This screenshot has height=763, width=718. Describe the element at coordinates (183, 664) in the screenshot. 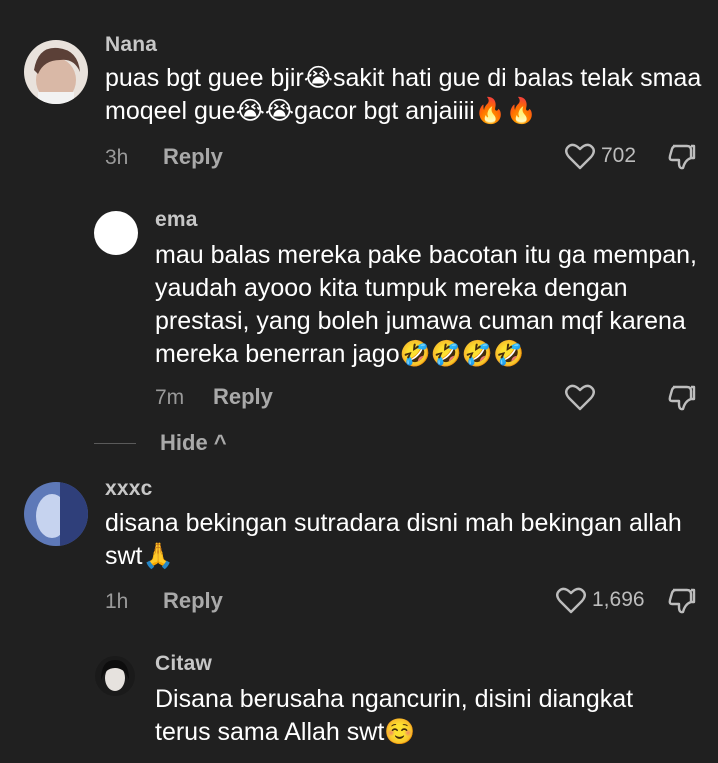

I see `comment-username: Citaw` at that location.